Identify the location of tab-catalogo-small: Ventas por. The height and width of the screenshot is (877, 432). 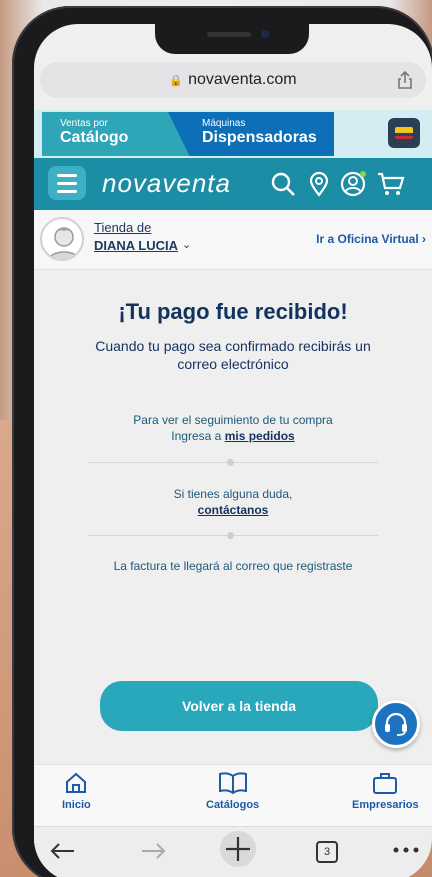
(84, 123).